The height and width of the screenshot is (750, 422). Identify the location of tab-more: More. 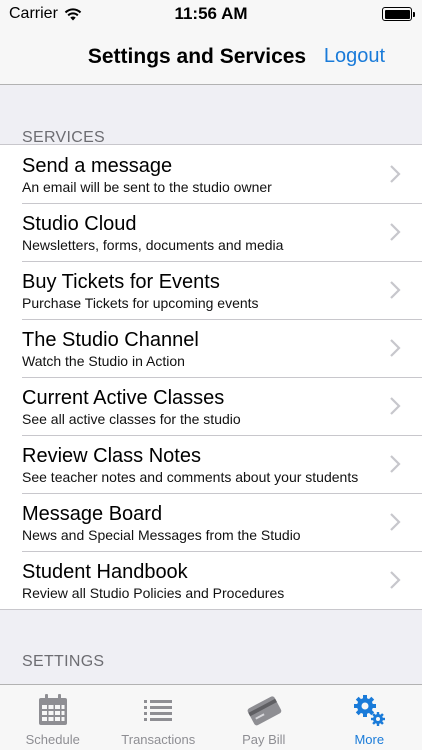
(369, 717).